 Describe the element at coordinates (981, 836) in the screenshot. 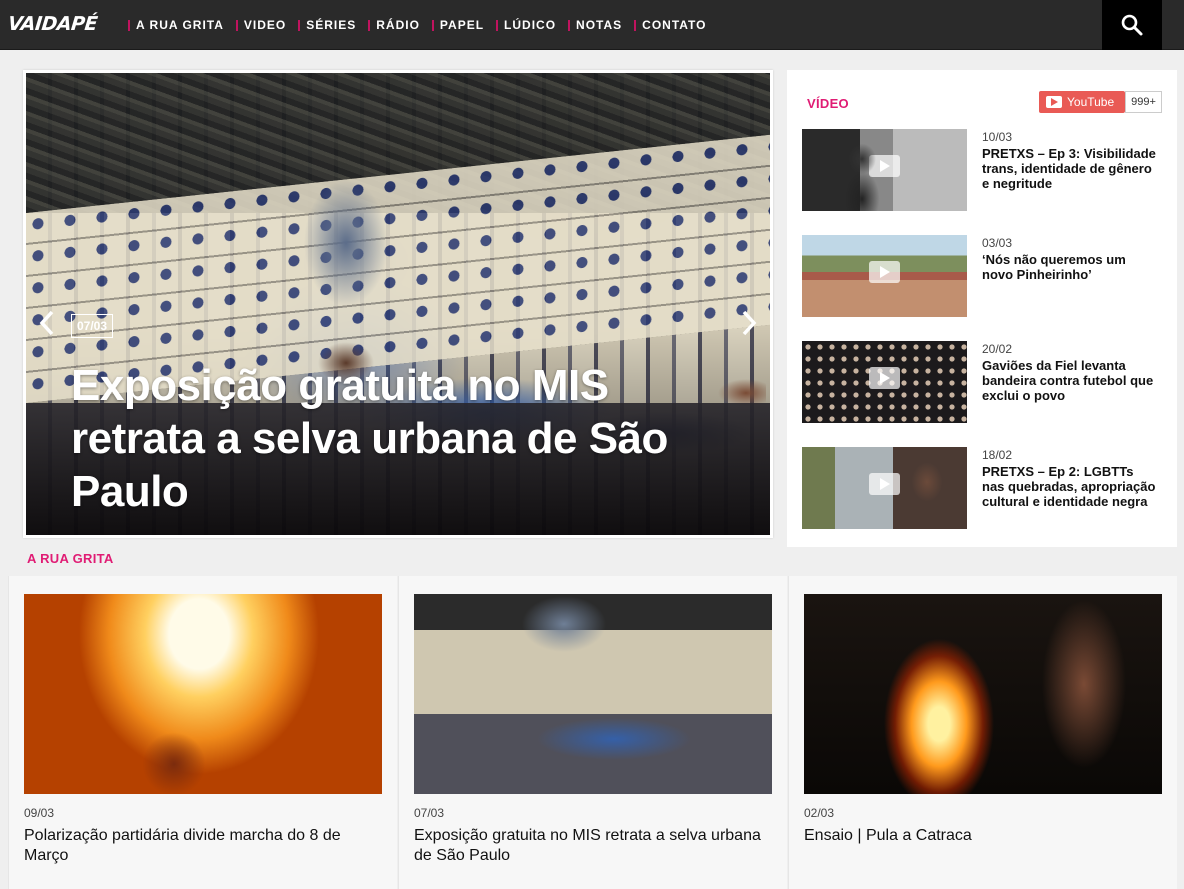

I see `article-title: Ensaio | Pula a Catraca` at that location.